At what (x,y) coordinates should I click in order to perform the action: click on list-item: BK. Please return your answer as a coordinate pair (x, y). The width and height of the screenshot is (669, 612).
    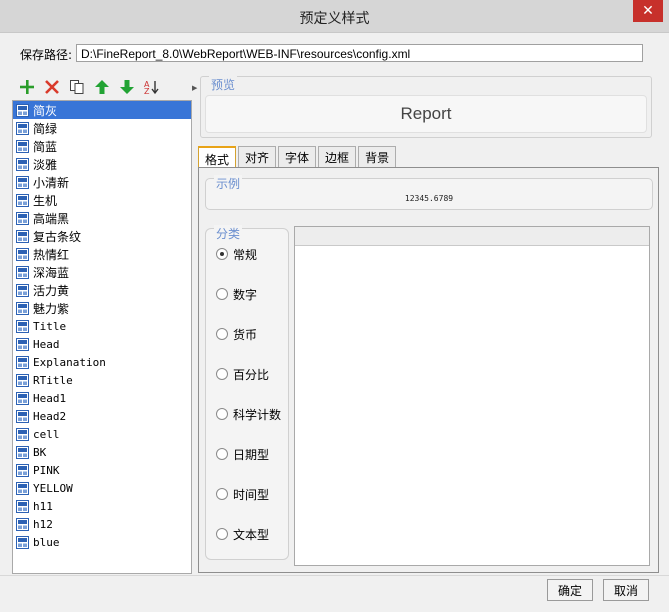
    Looking at the image, I should click on (102, 452).